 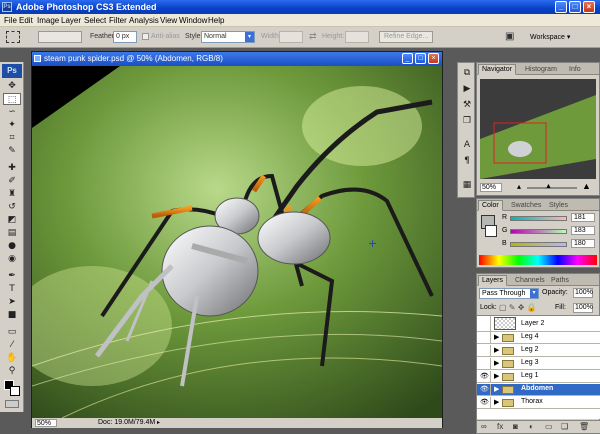 What do you see at coordinates (12, 371) in the screenshot?
I see `zoom-icon: ⚲` at bounding box center [12, 371].